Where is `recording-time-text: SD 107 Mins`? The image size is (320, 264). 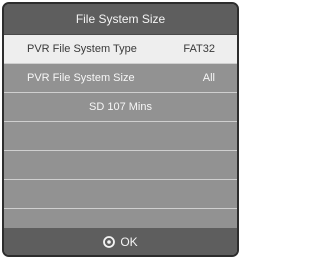
recording-time-text: SD 107 Mins is located at coordinates (120, 107).